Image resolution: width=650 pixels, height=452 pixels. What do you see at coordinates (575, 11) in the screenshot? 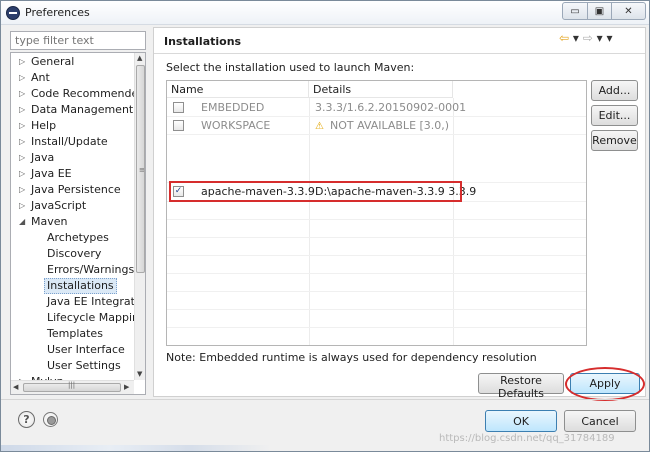
I see `minimize-button: ▭` at bounding box center [575, 11].